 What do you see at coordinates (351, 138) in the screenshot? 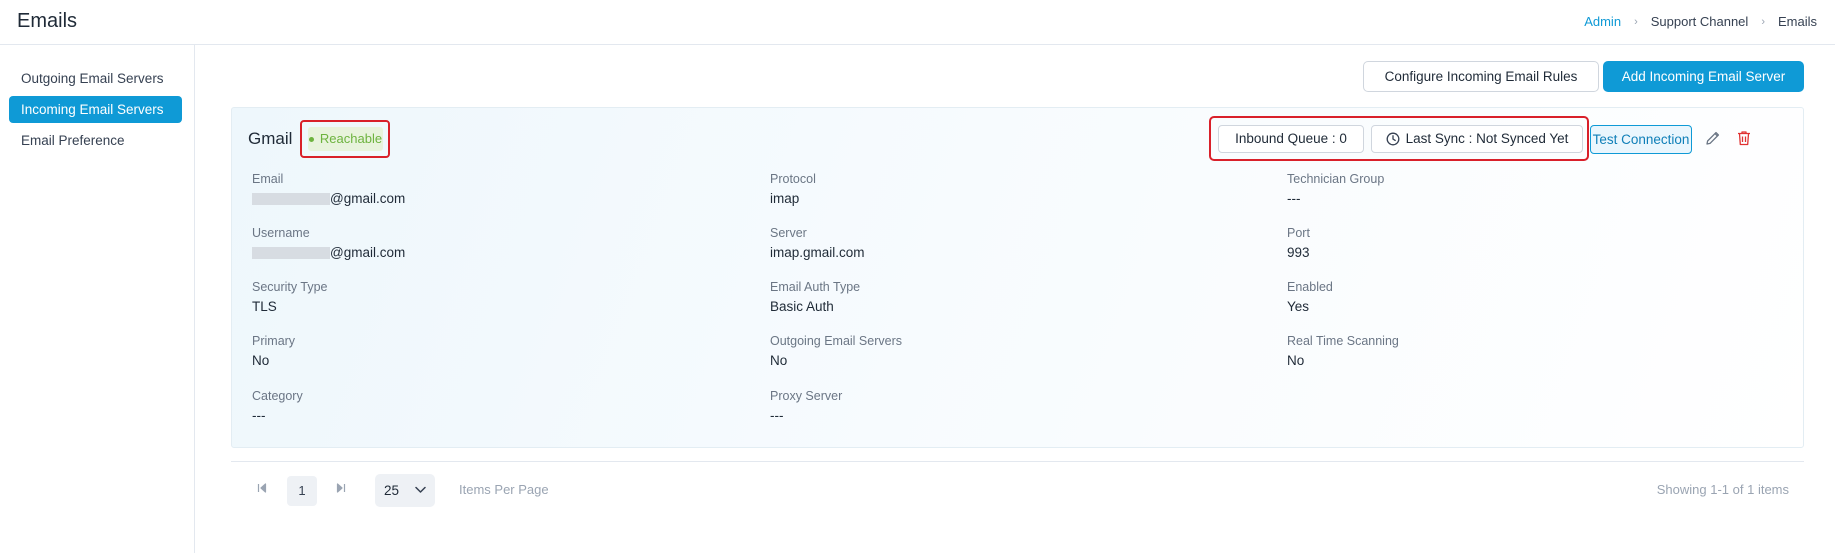
I see `status-label: Reachable` at bounding box center [351, 138].